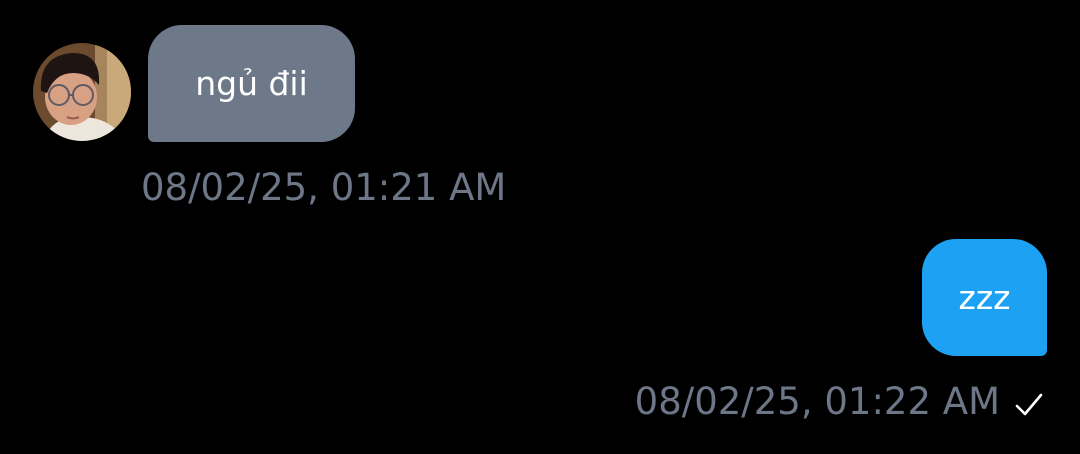 This screenshot has height=454, width=1080. I want to click on outgoing-message-text: zzz, so click(984, 297).